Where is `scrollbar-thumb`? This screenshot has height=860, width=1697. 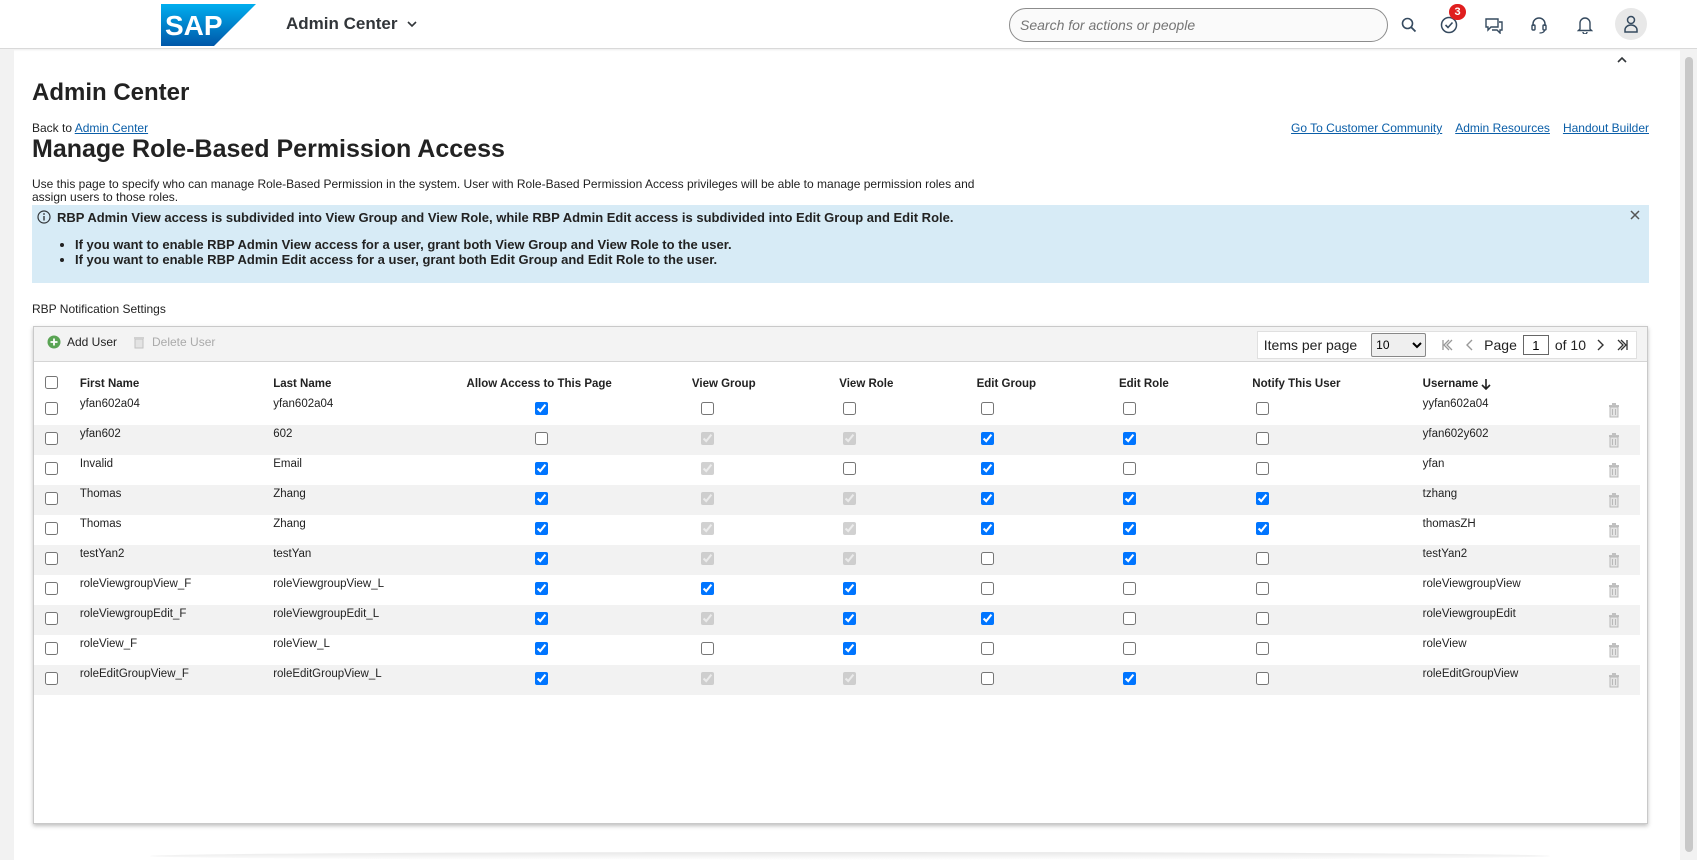 scrollbar-thumb is located at coordinates (1689, 454).